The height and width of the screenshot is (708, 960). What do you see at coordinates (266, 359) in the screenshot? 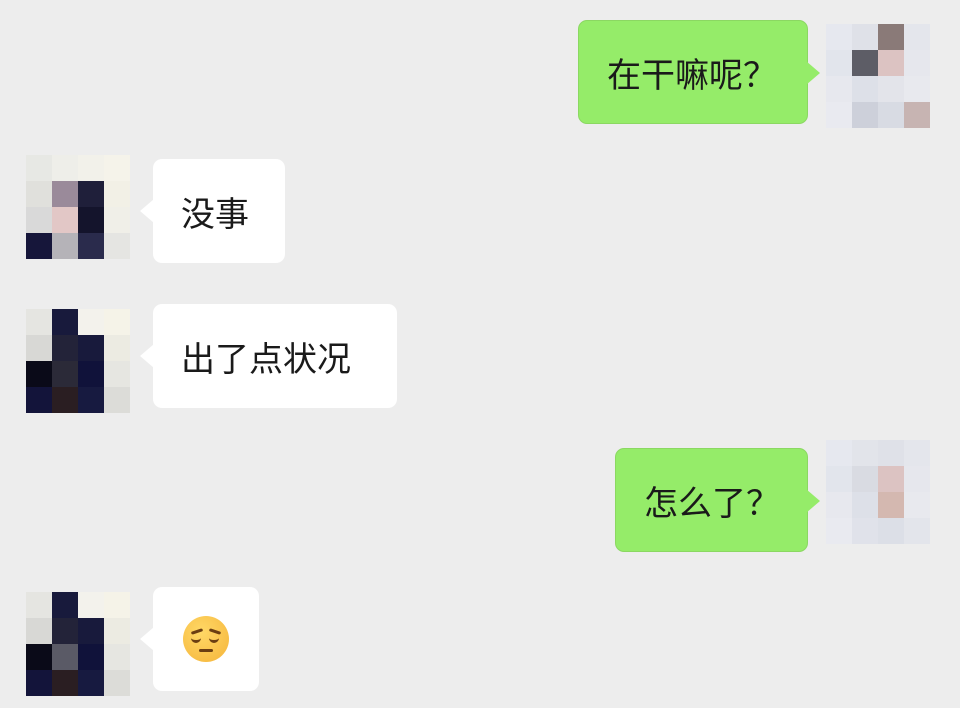
I see `message-text: 出了点状况` at bounding box center [266, 359].